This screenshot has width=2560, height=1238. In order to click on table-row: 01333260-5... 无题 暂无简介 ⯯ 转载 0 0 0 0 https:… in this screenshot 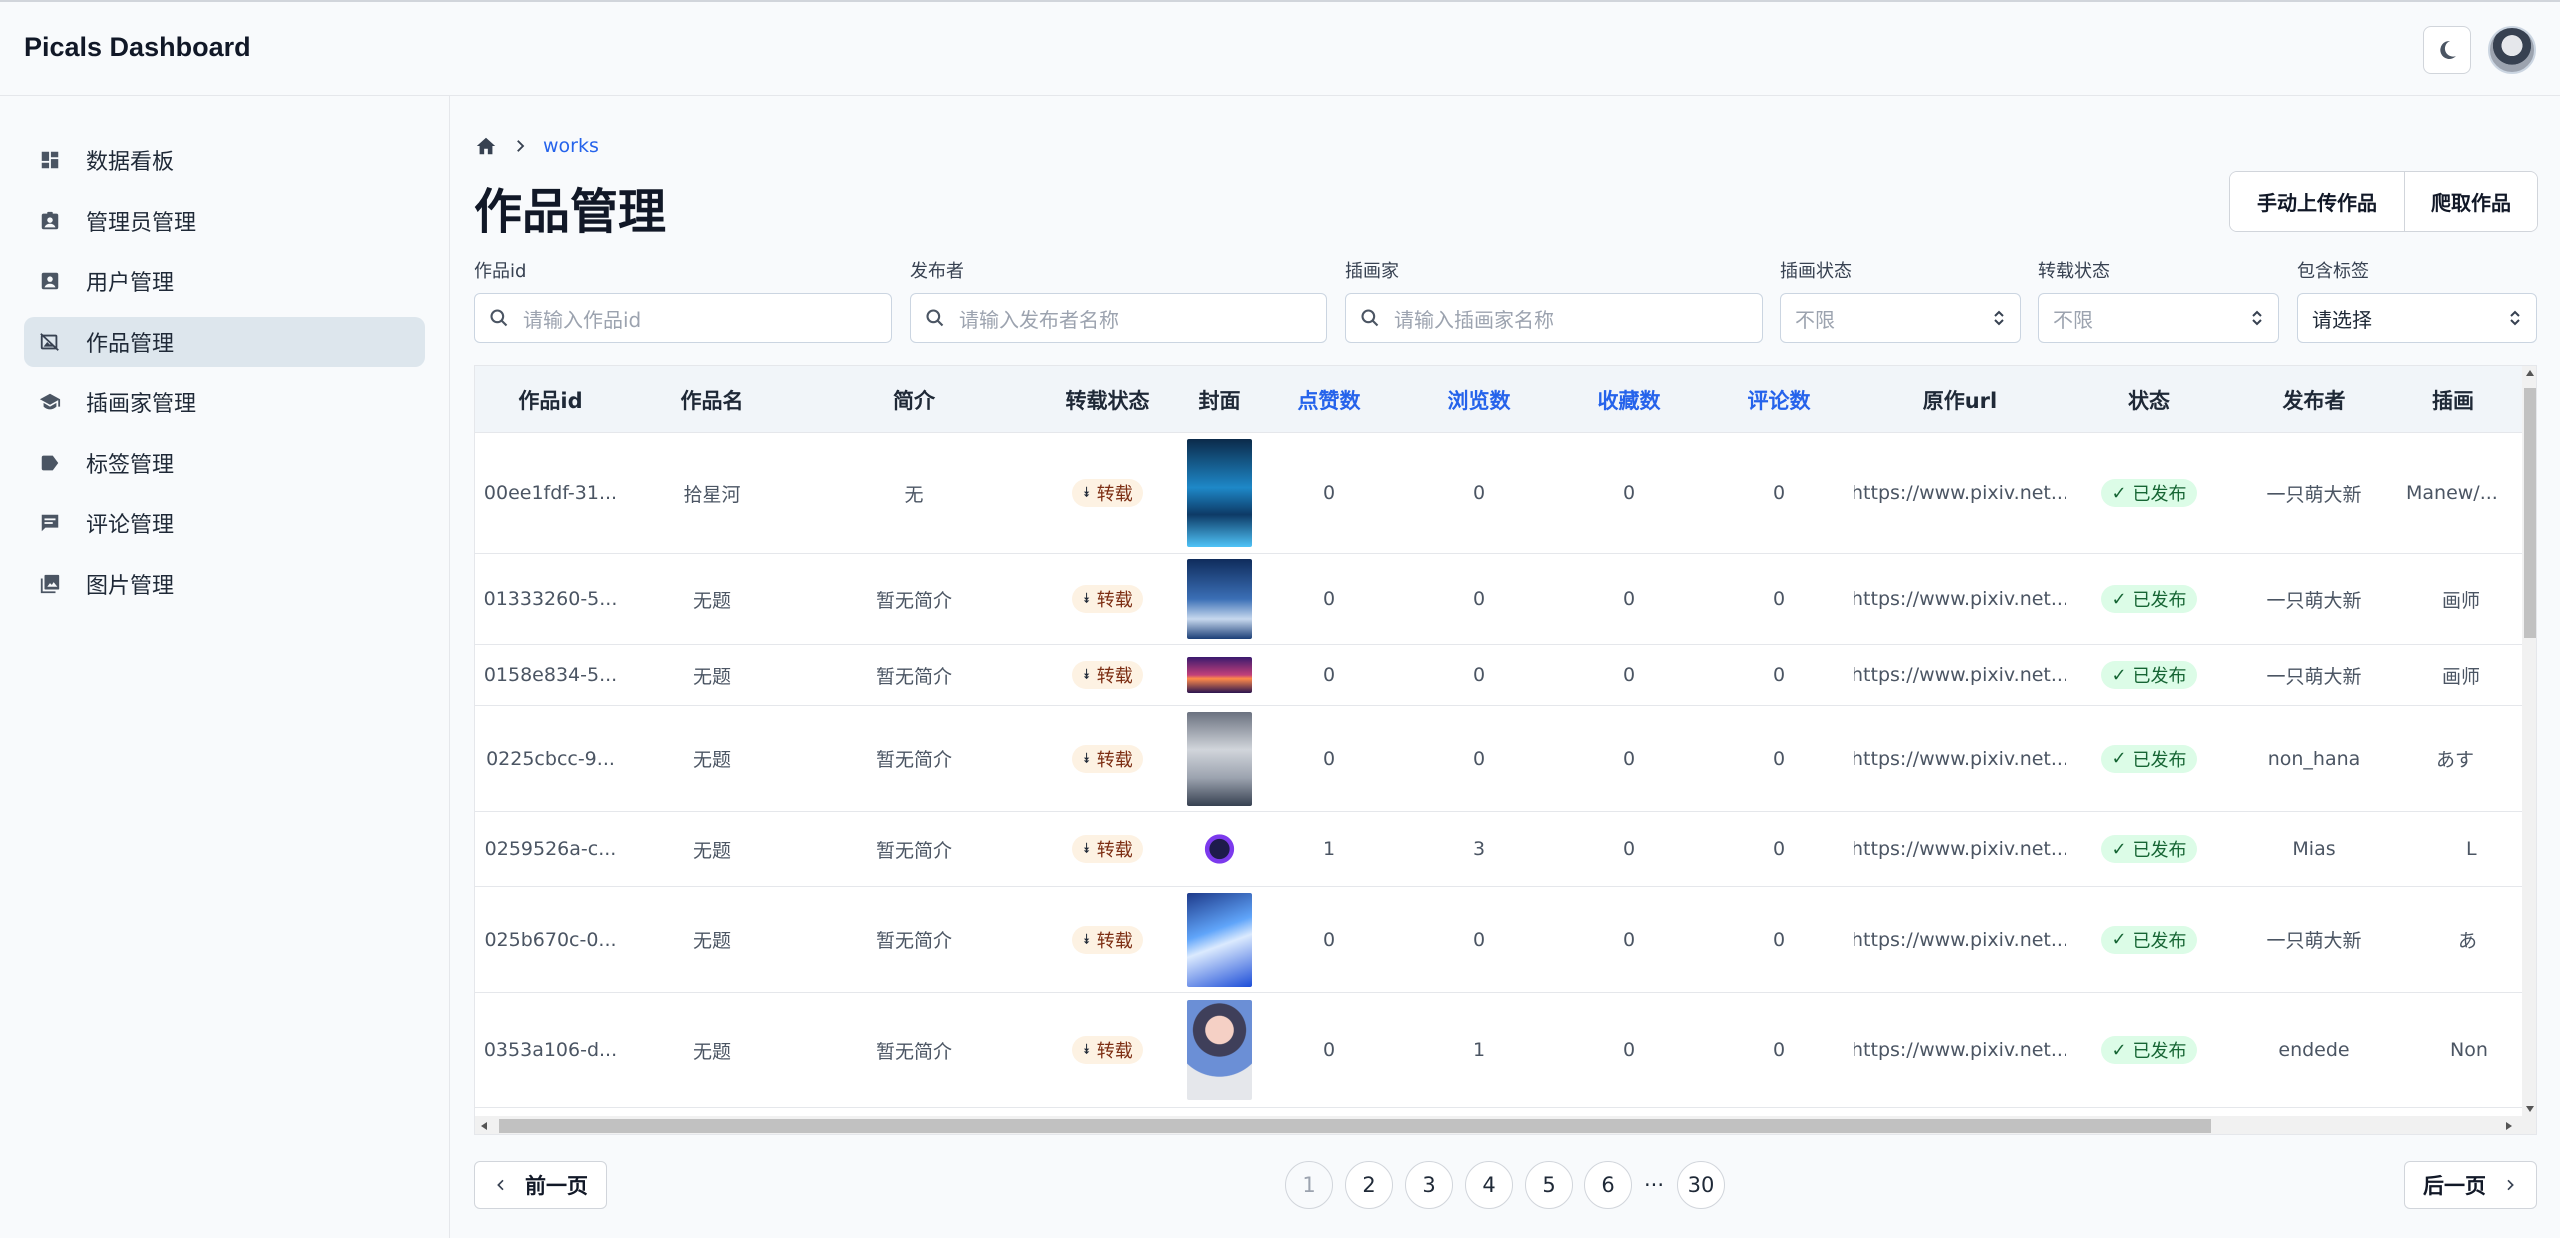, I will do `click(1498, 599)`.